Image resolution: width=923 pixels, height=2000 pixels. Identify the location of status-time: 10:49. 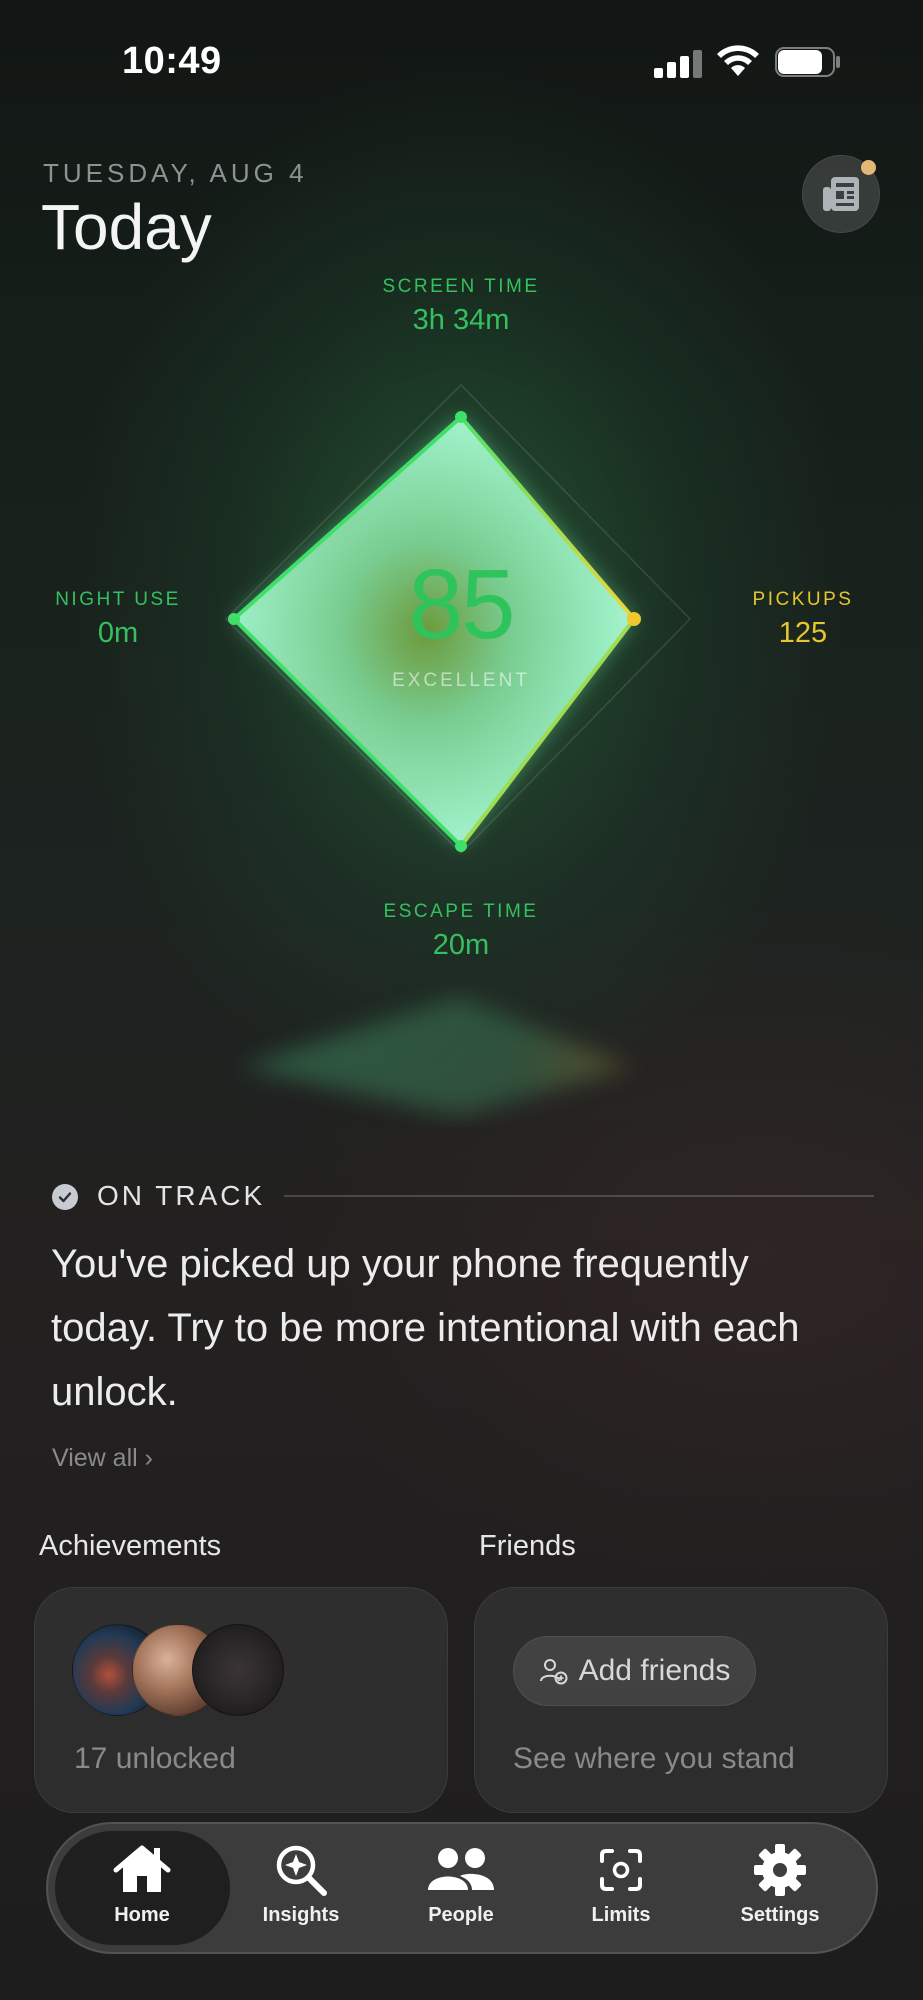
(172, 61).